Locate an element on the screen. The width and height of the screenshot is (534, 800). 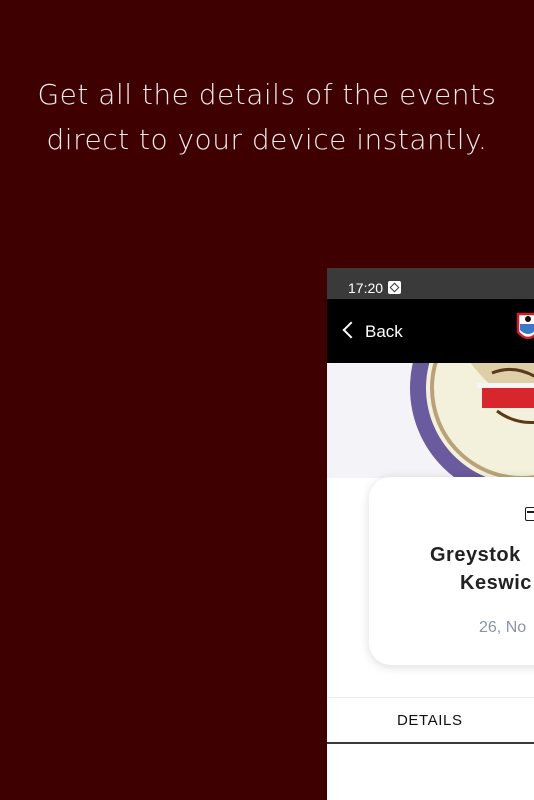
back-button: Back is located at coordinates (372, 332).